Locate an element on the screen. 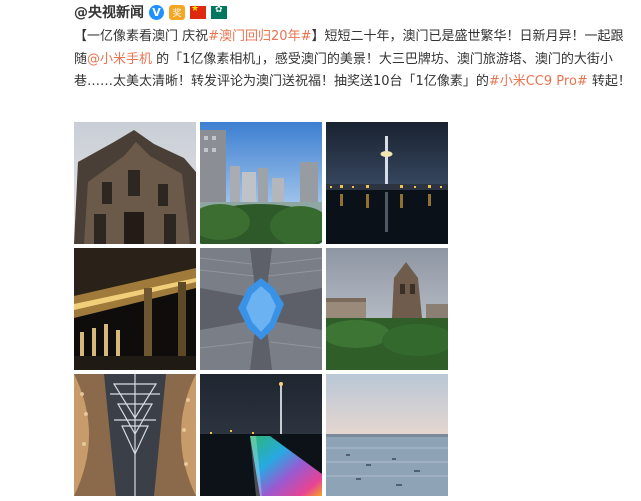 The image size is (641, 501). macau-flag-icon is located at coordinates (219, 12).